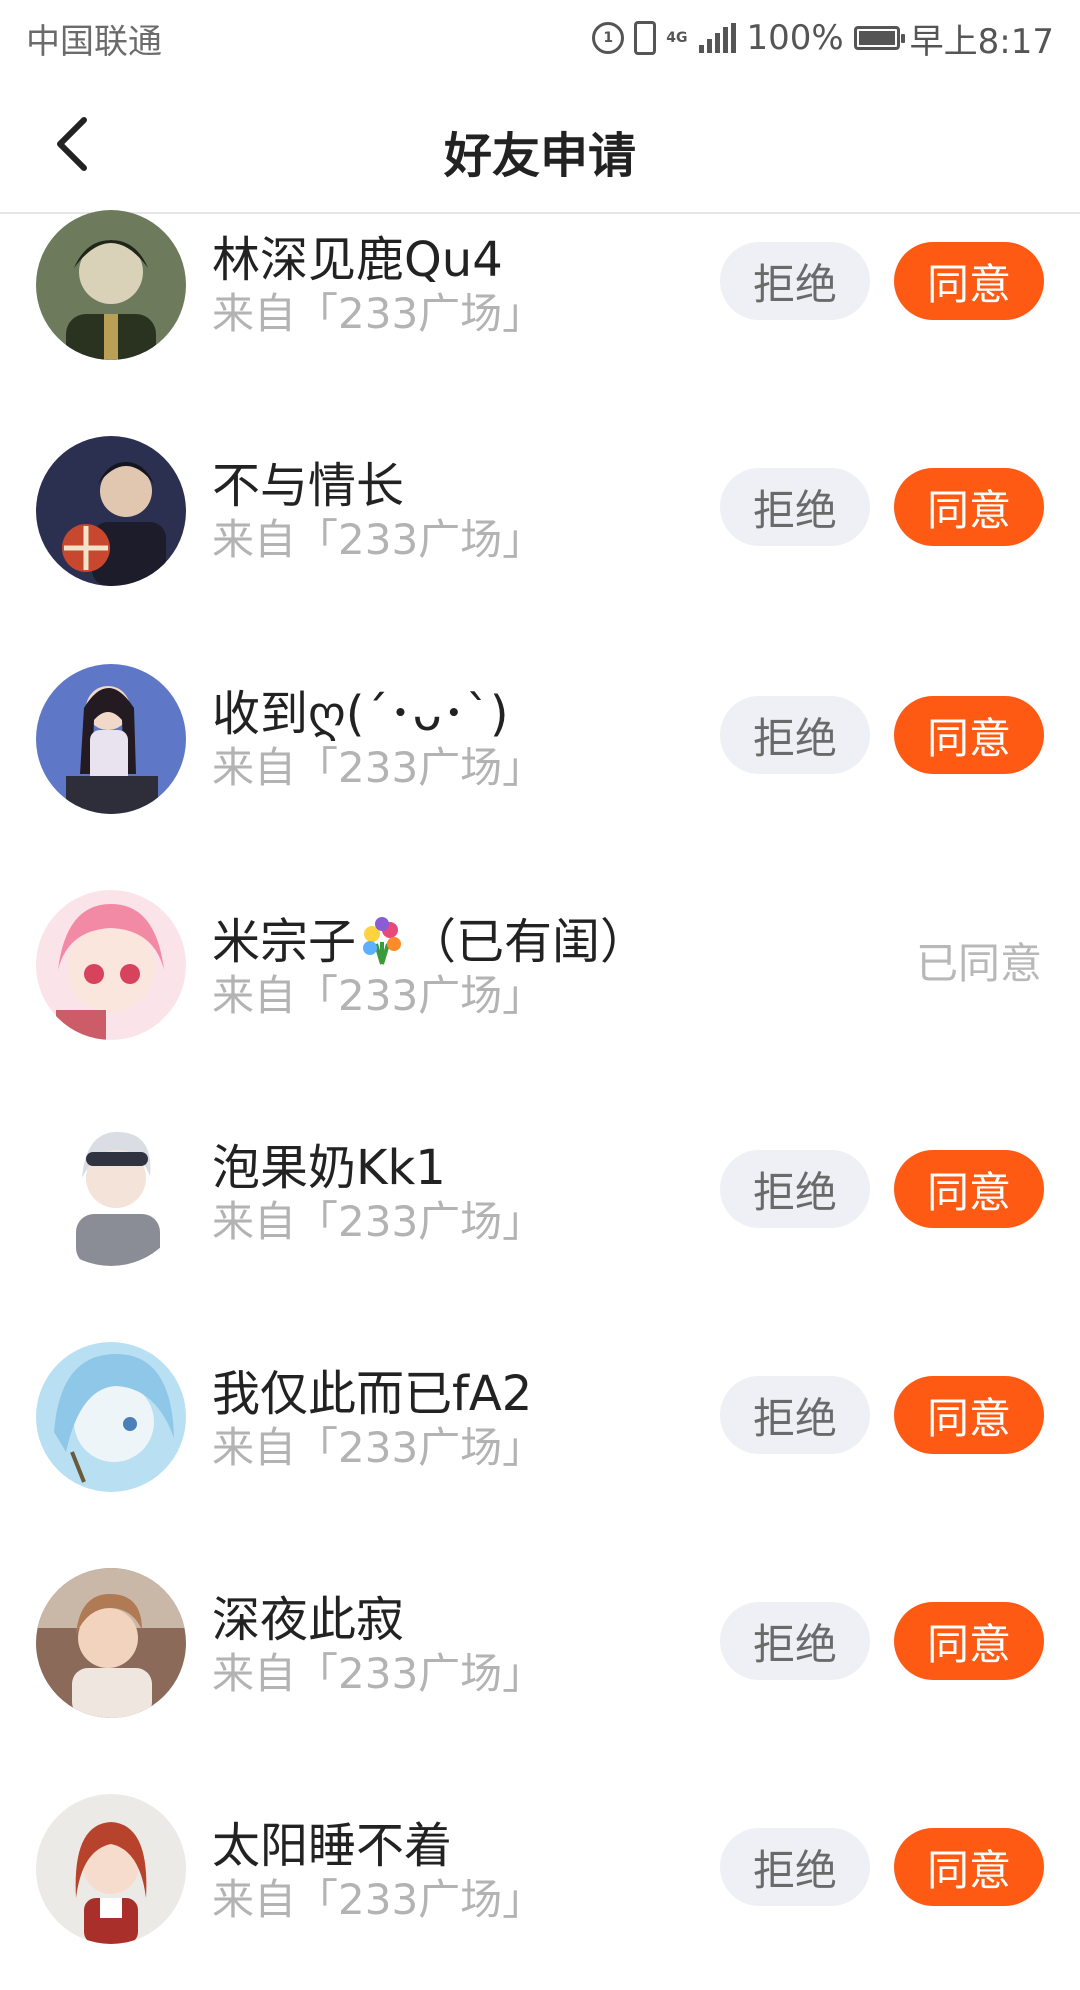 This screenshot has height=1990, width=1080. What do you see at coordinates (795, 38) in the screenshot?
I see `battery-percent: 100%` at bounding box center [795, 38].